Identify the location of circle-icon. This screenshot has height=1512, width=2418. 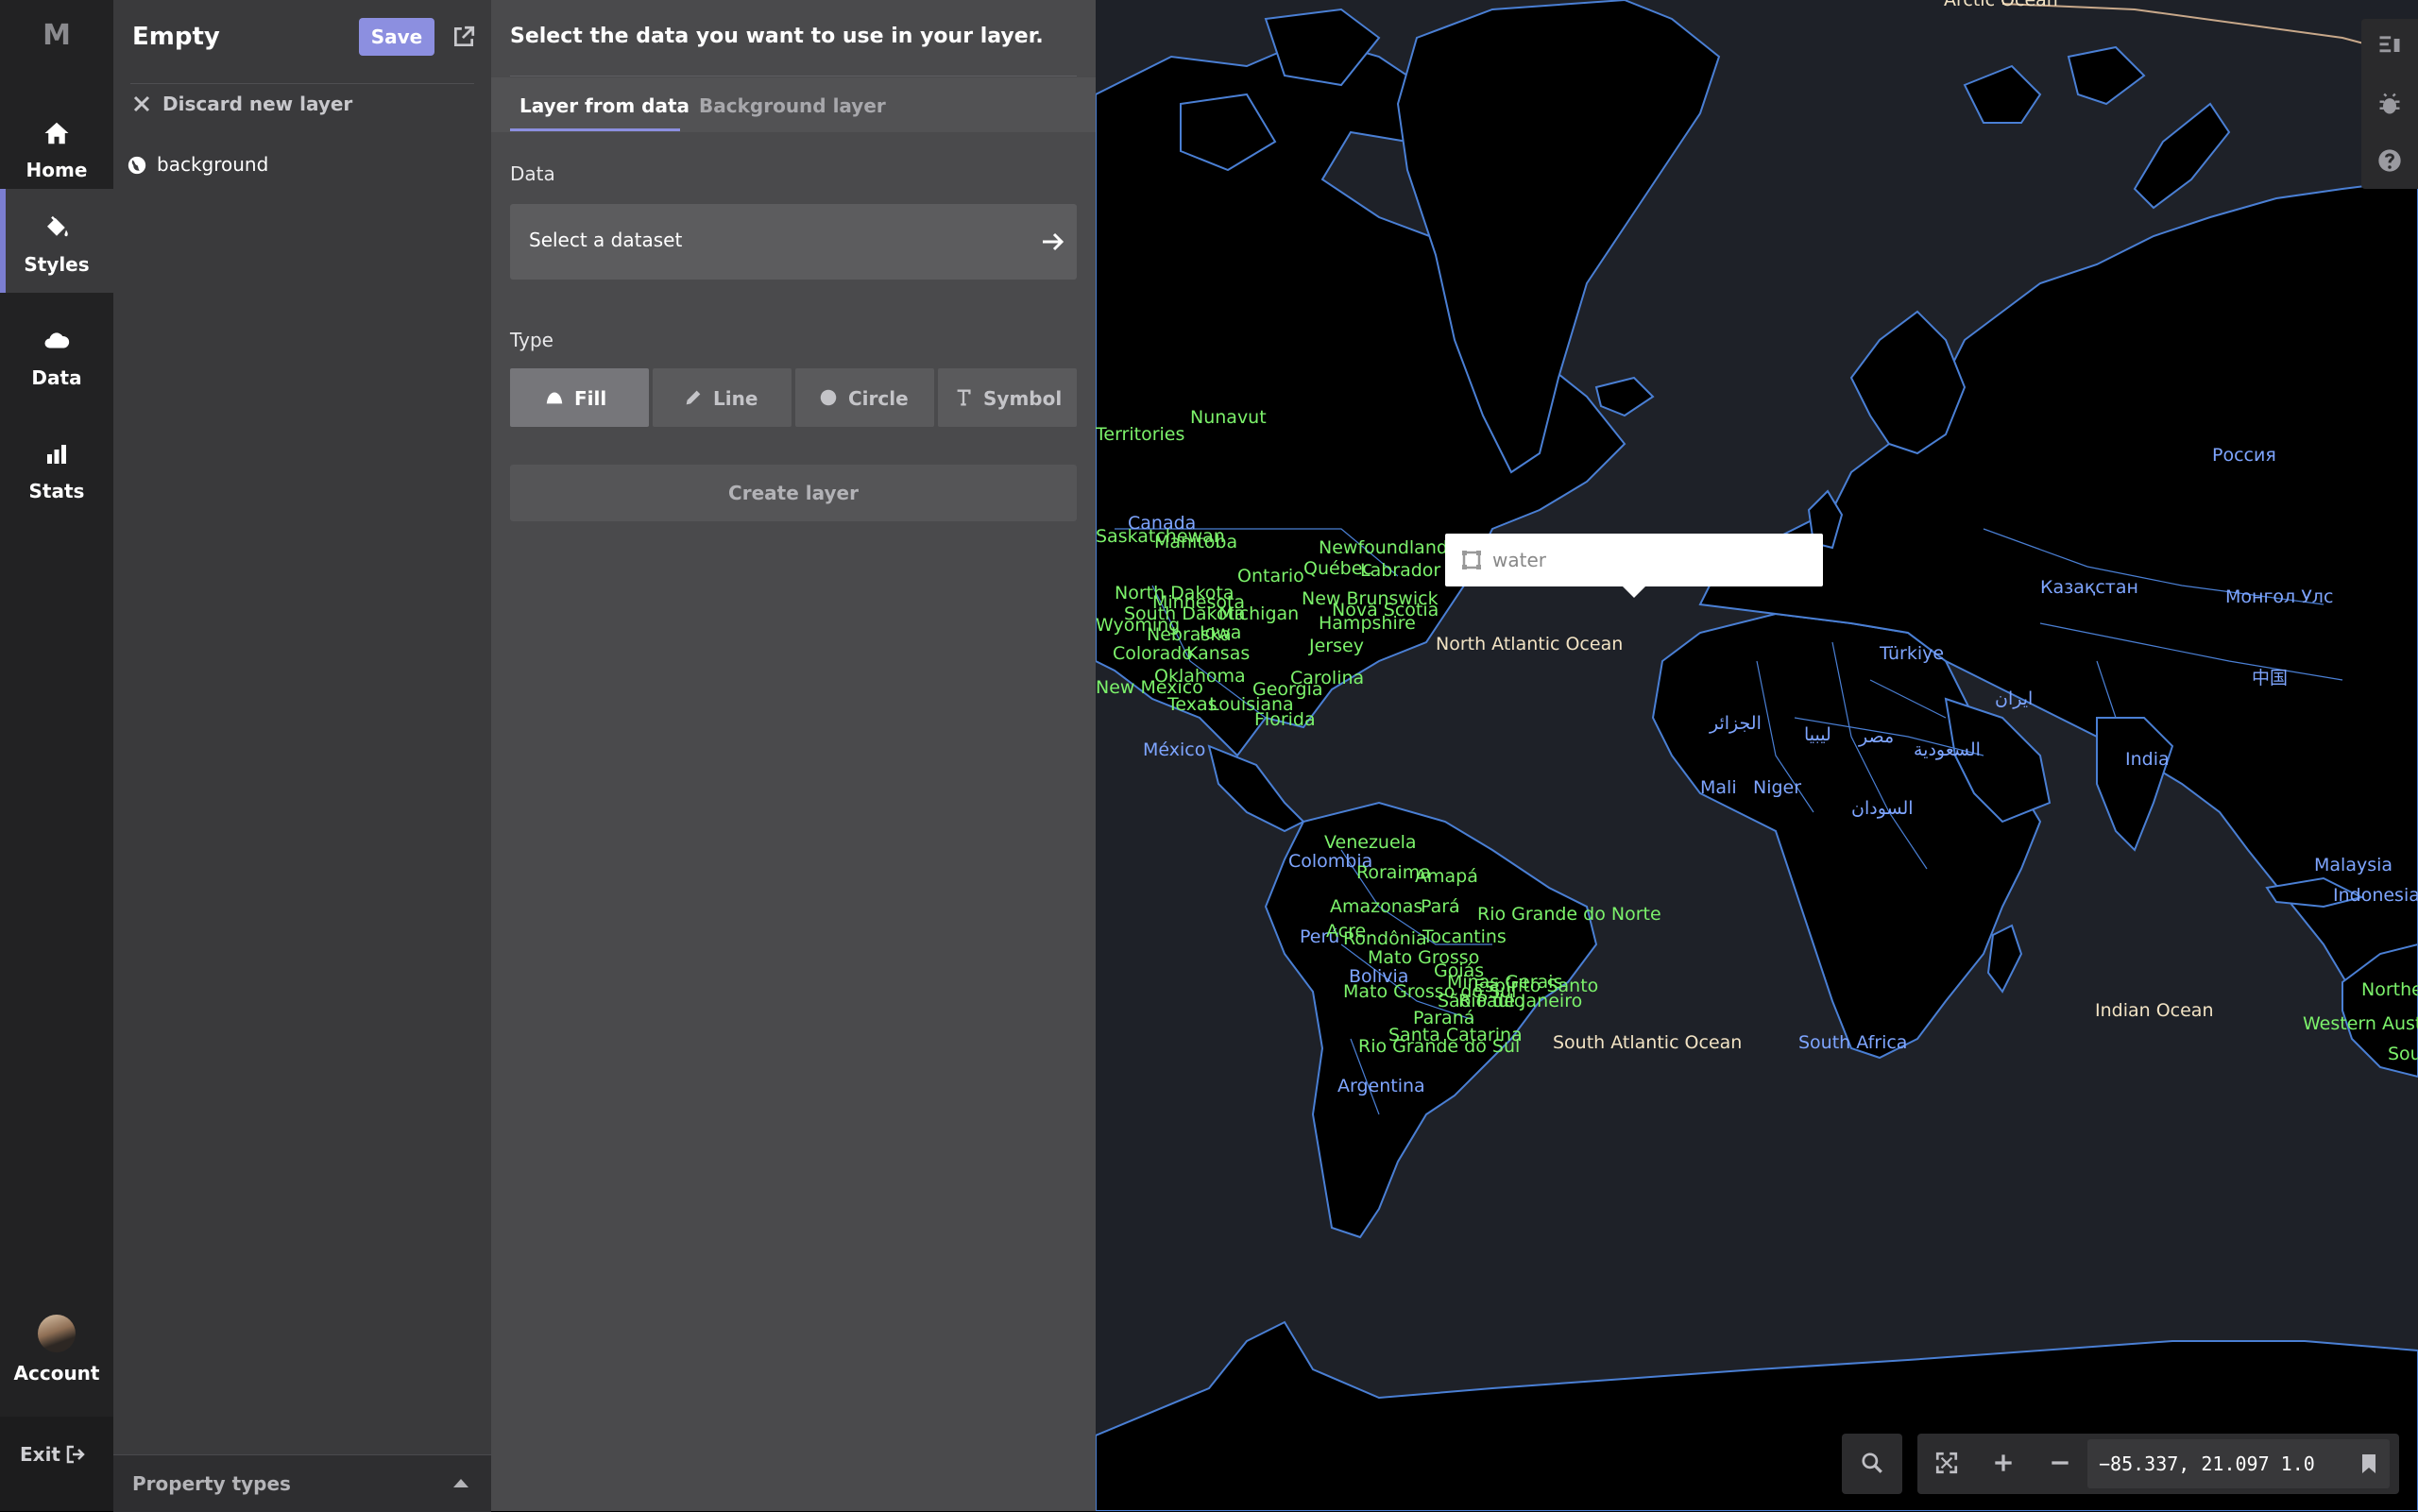
(828, 397).